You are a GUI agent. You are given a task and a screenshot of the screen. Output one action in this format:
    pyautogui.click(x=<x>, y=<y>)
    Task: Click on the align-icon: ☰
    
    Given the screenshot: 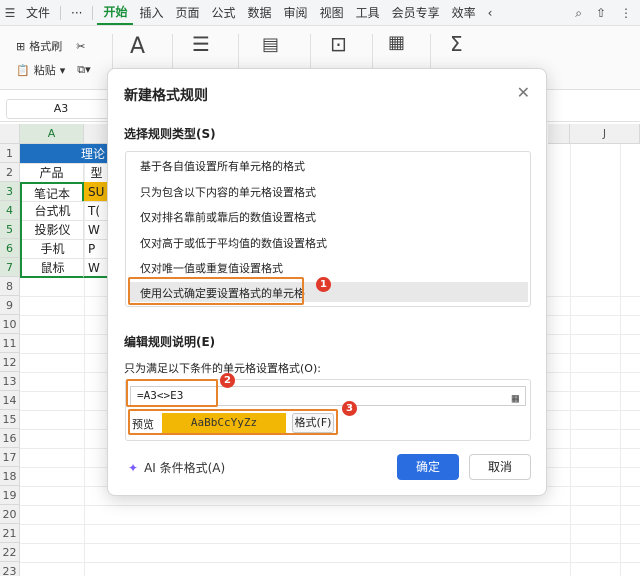 What is the action you would take?
    pyautogui.click(x=201, y=44)
    